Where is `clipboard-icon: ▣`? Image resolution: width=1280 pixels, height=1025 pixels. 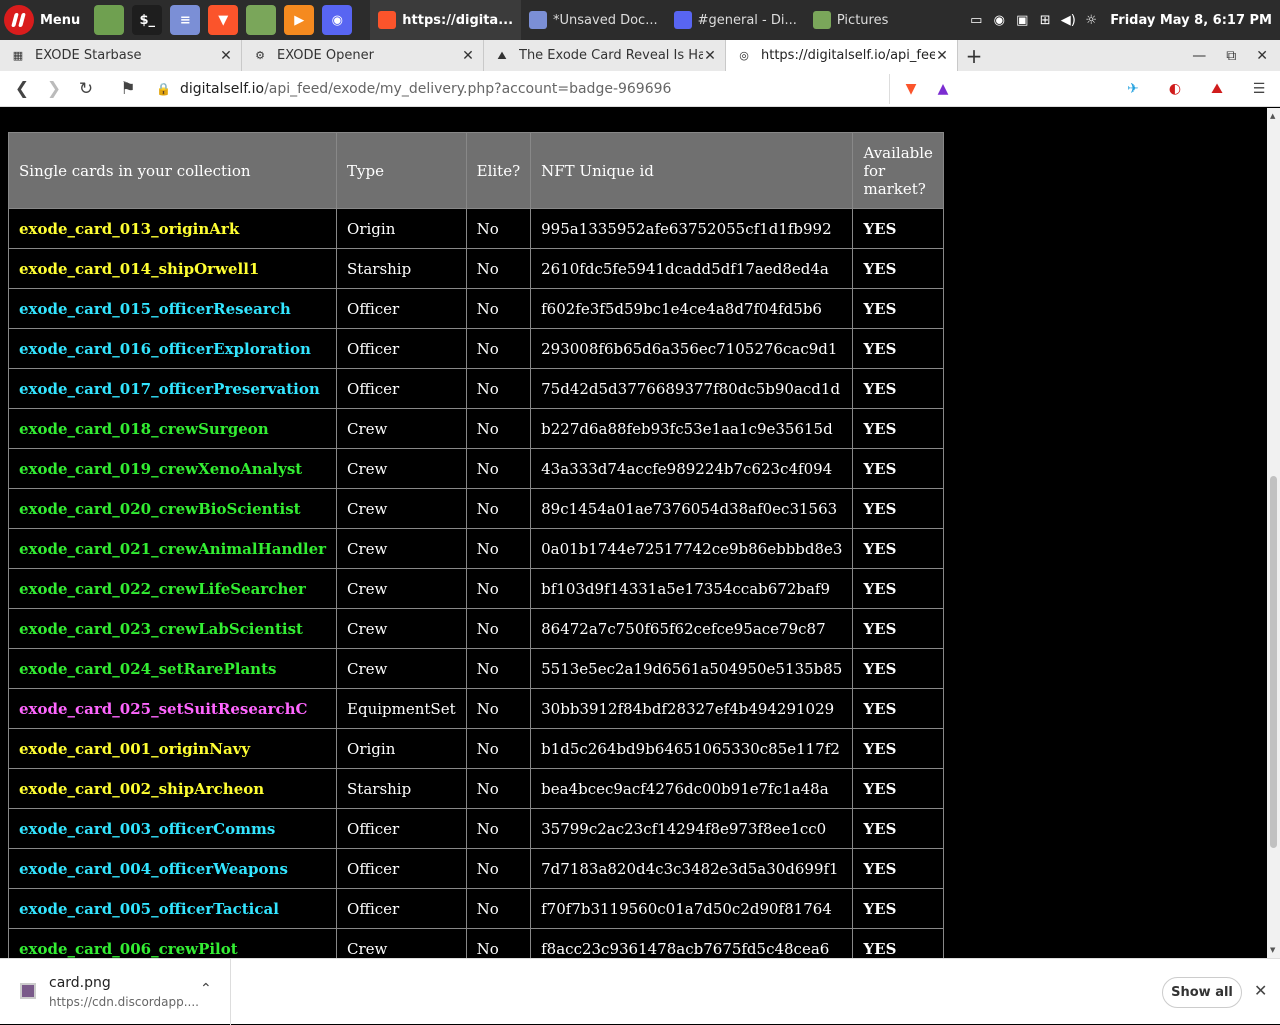
clipboard-icon: ▣ is located at coordinates (1022, 20).